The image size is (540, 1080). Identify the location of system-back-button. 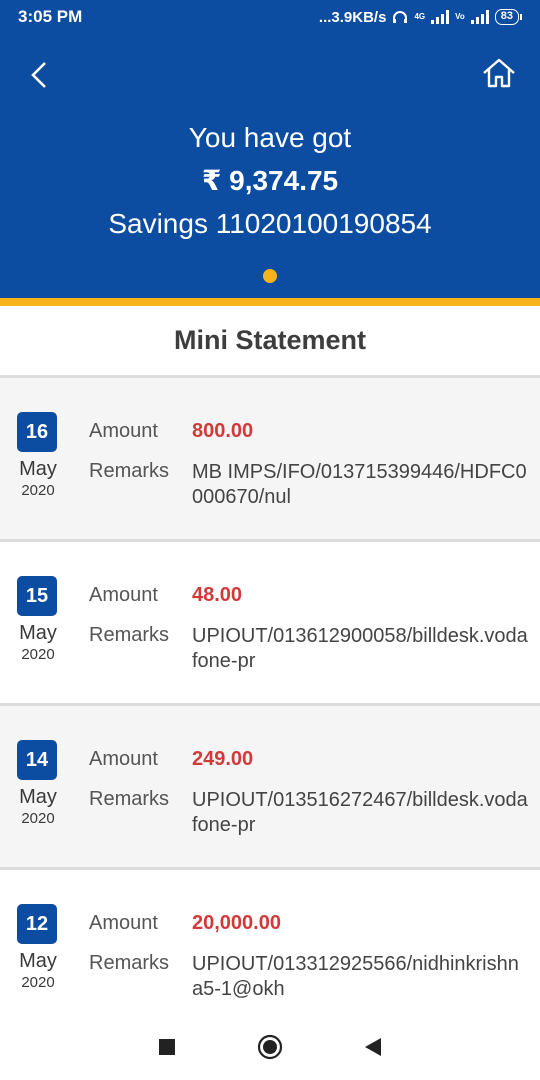
(373, 1047).